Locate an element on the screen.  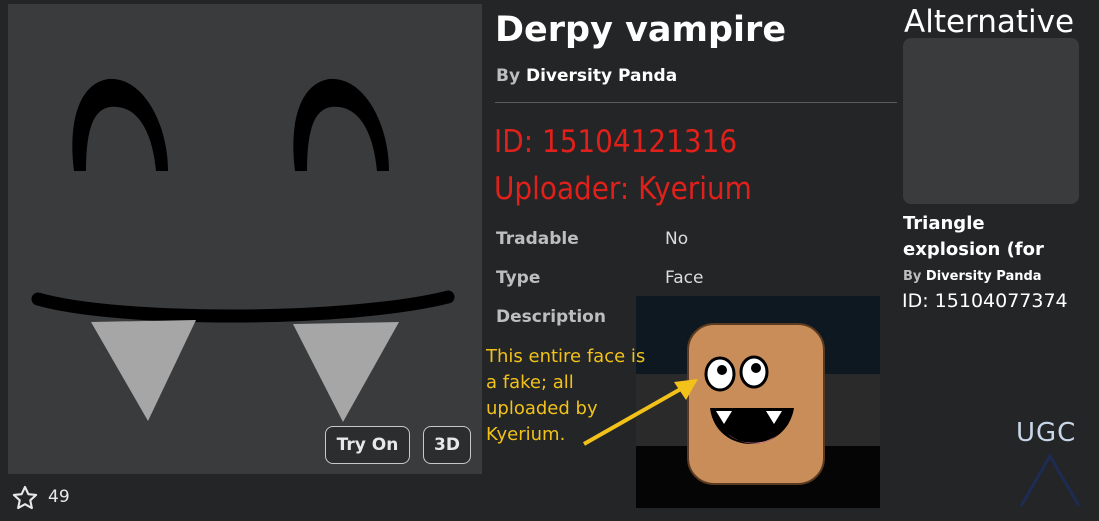
type-value: Face is located at coordinates (684, 278).